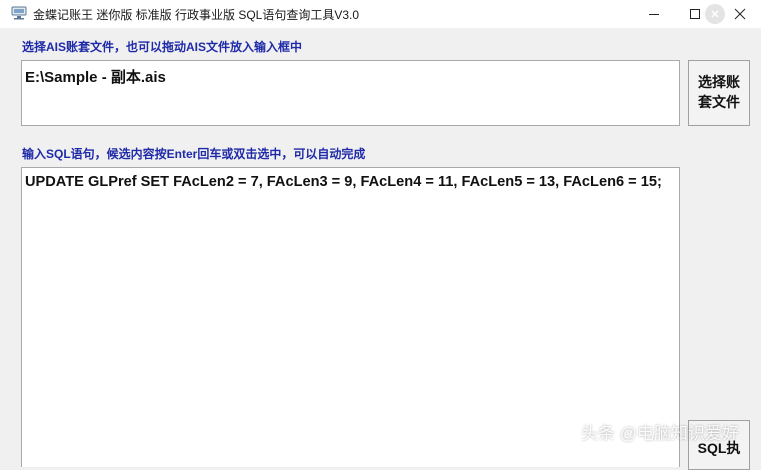 The image size is (761, 470). Describe the element at coordinates (95, 77) in the screenshot. I see `ais-file-path: E:\Sample - 副本.ais` at that location.